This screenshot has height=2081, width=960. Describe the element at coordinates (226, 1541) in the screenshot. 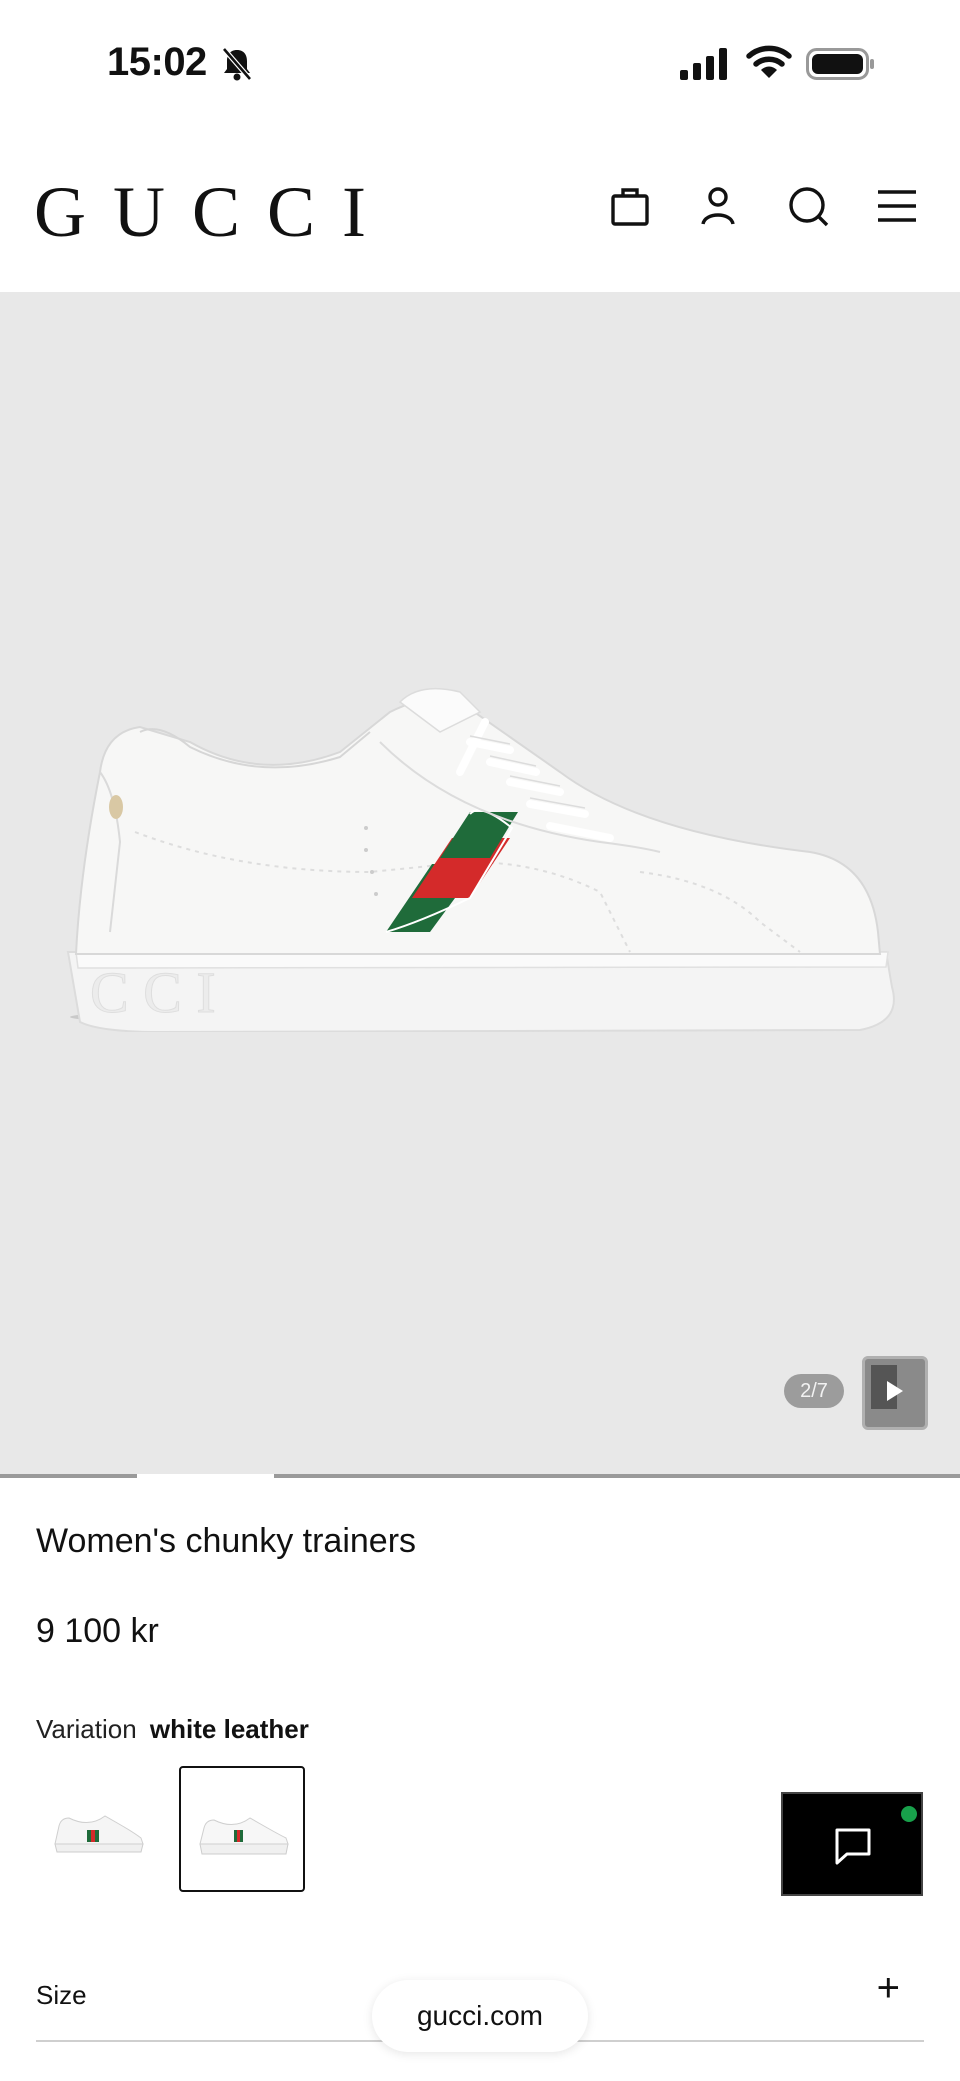

I see `product-title: Women's chunky trainers` at that location.